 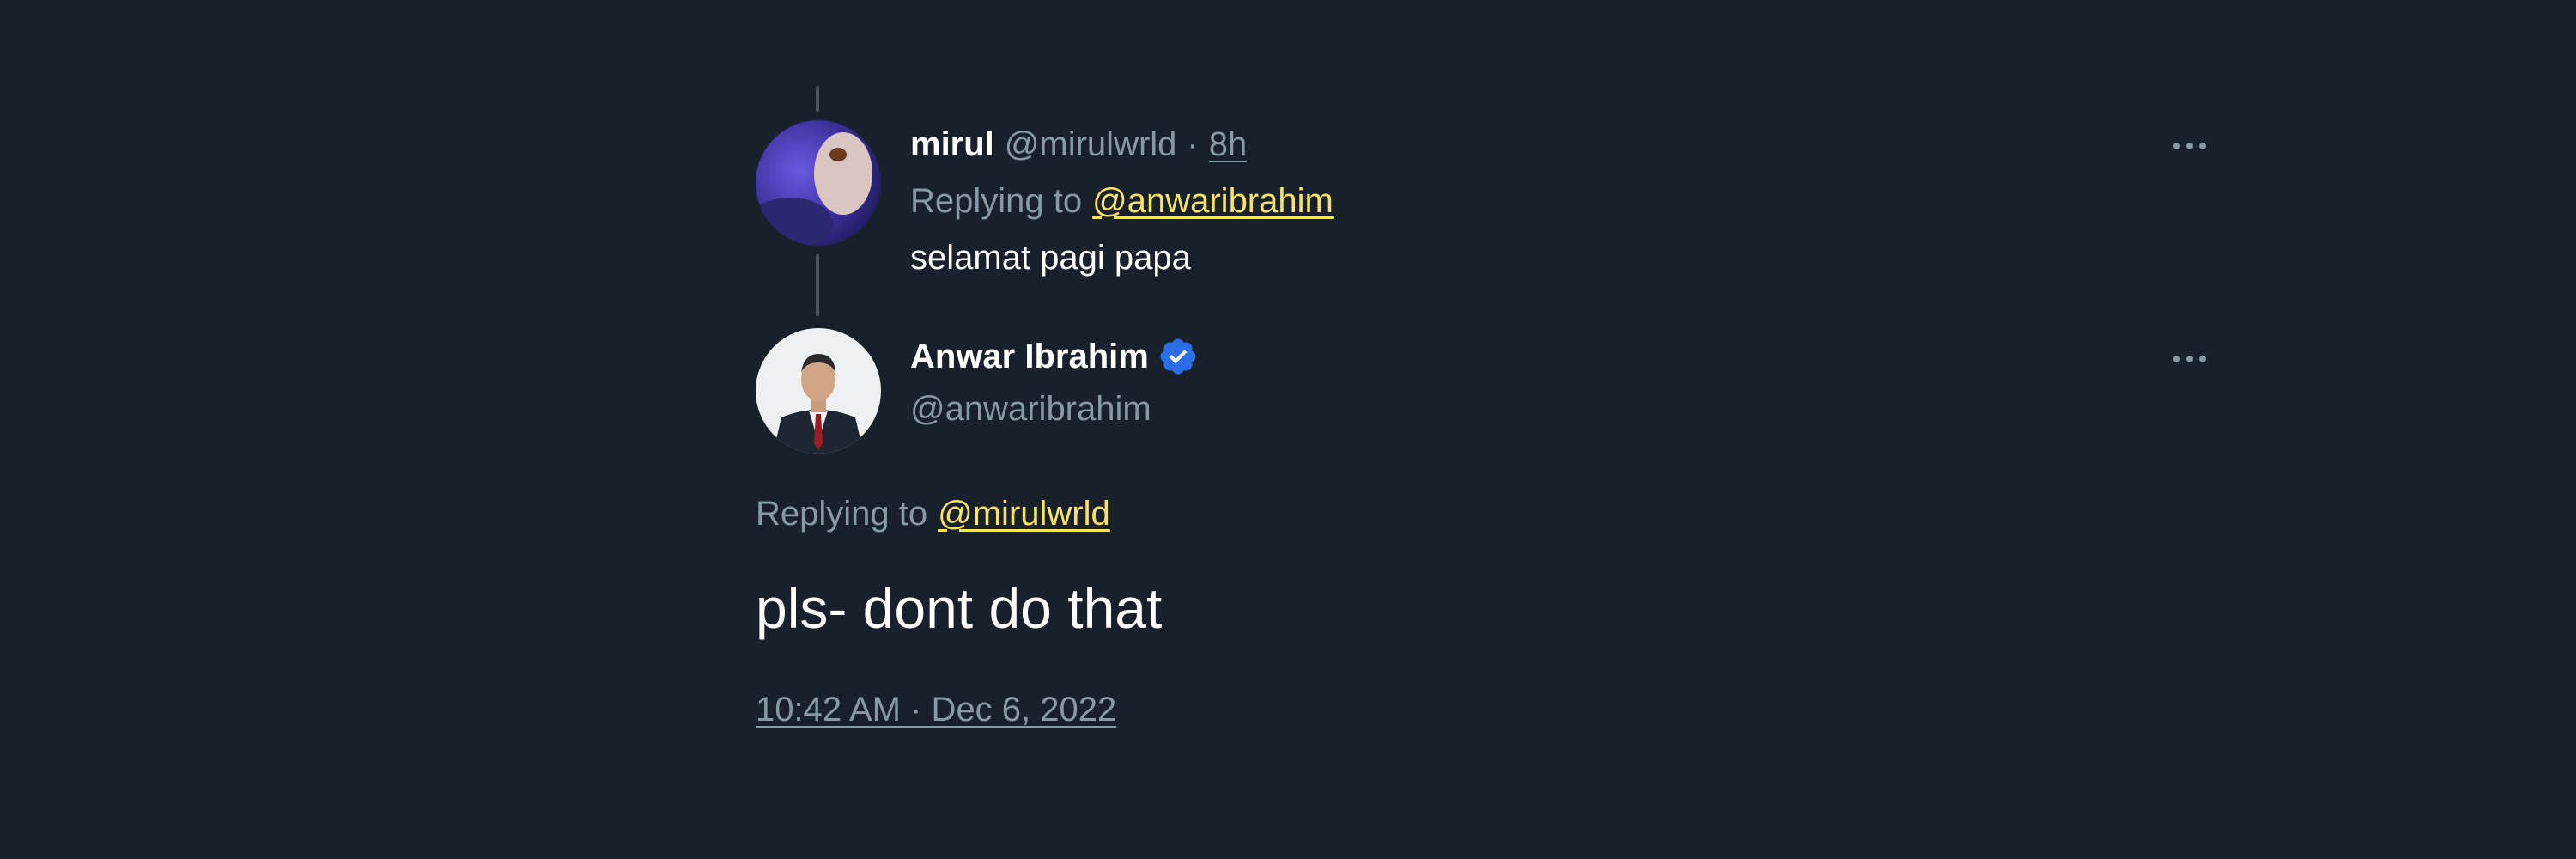 What do you see at coordinates (817, 285) in the screenshot?
I see `thread-line-middle` at bounding box center [817, 285].